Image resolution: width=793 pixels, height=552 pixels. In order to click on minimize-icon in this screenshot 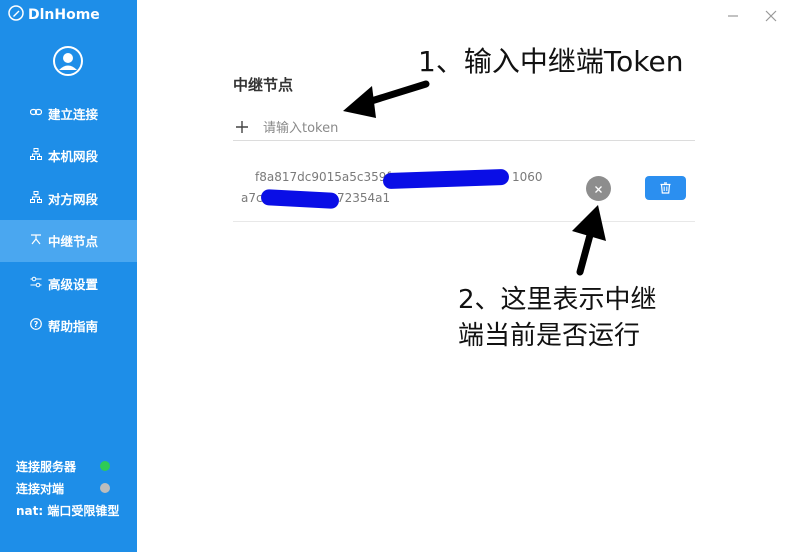, I will do `click(733, 16)`.